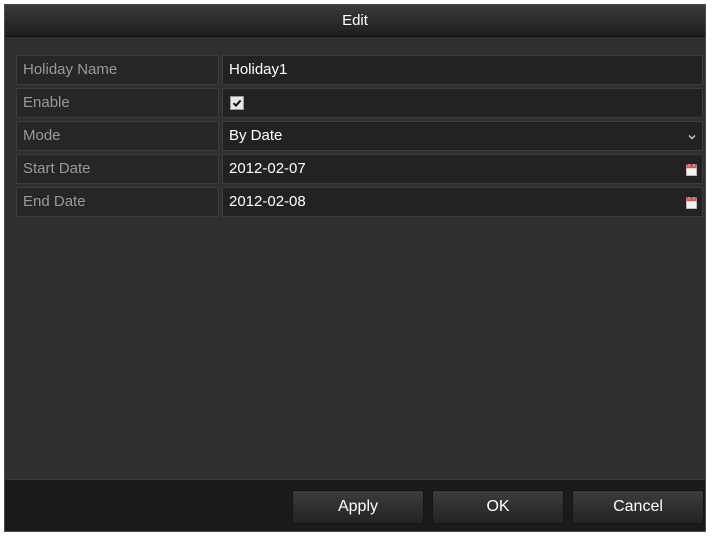 The height and width of the screenshot is (537, 712). Describe the element at coordinates (462, 202) in the screenshot. I see `end-date-input: 2012-02-08` at that location.